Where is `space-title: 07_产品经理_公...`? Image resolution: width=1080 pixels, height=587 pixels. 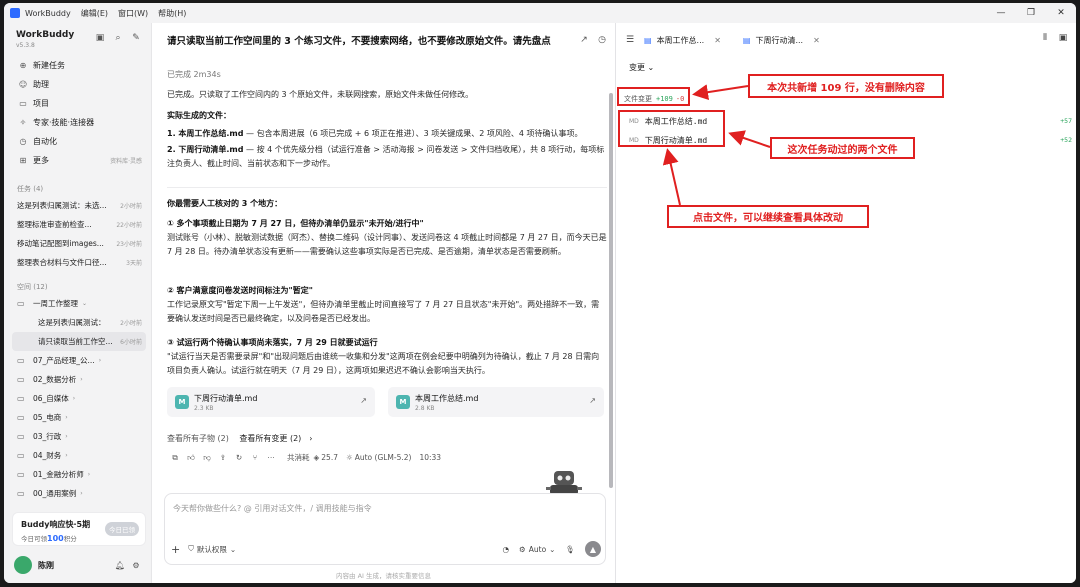 space-title: 07_产品经理_公... is located at coordinates (64, 360).